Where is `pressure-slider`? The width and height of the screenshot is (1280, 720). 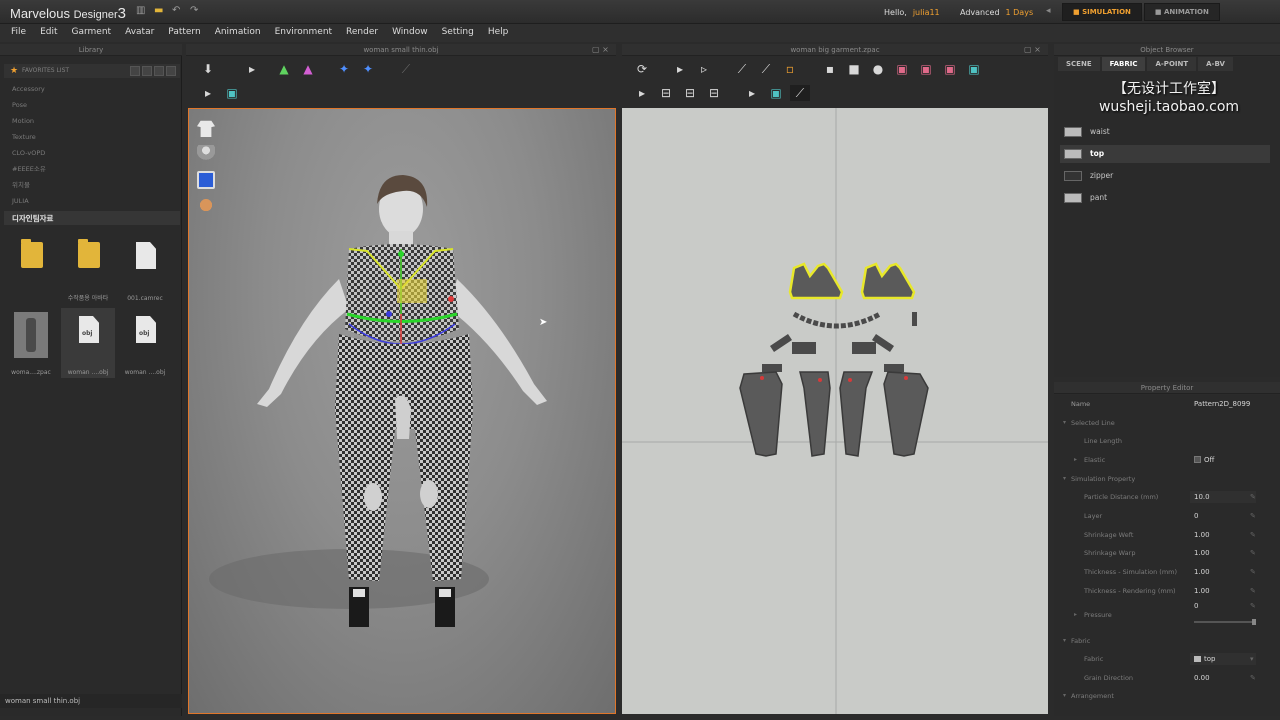
pressure-slider is located at coordinates (1225, 622).